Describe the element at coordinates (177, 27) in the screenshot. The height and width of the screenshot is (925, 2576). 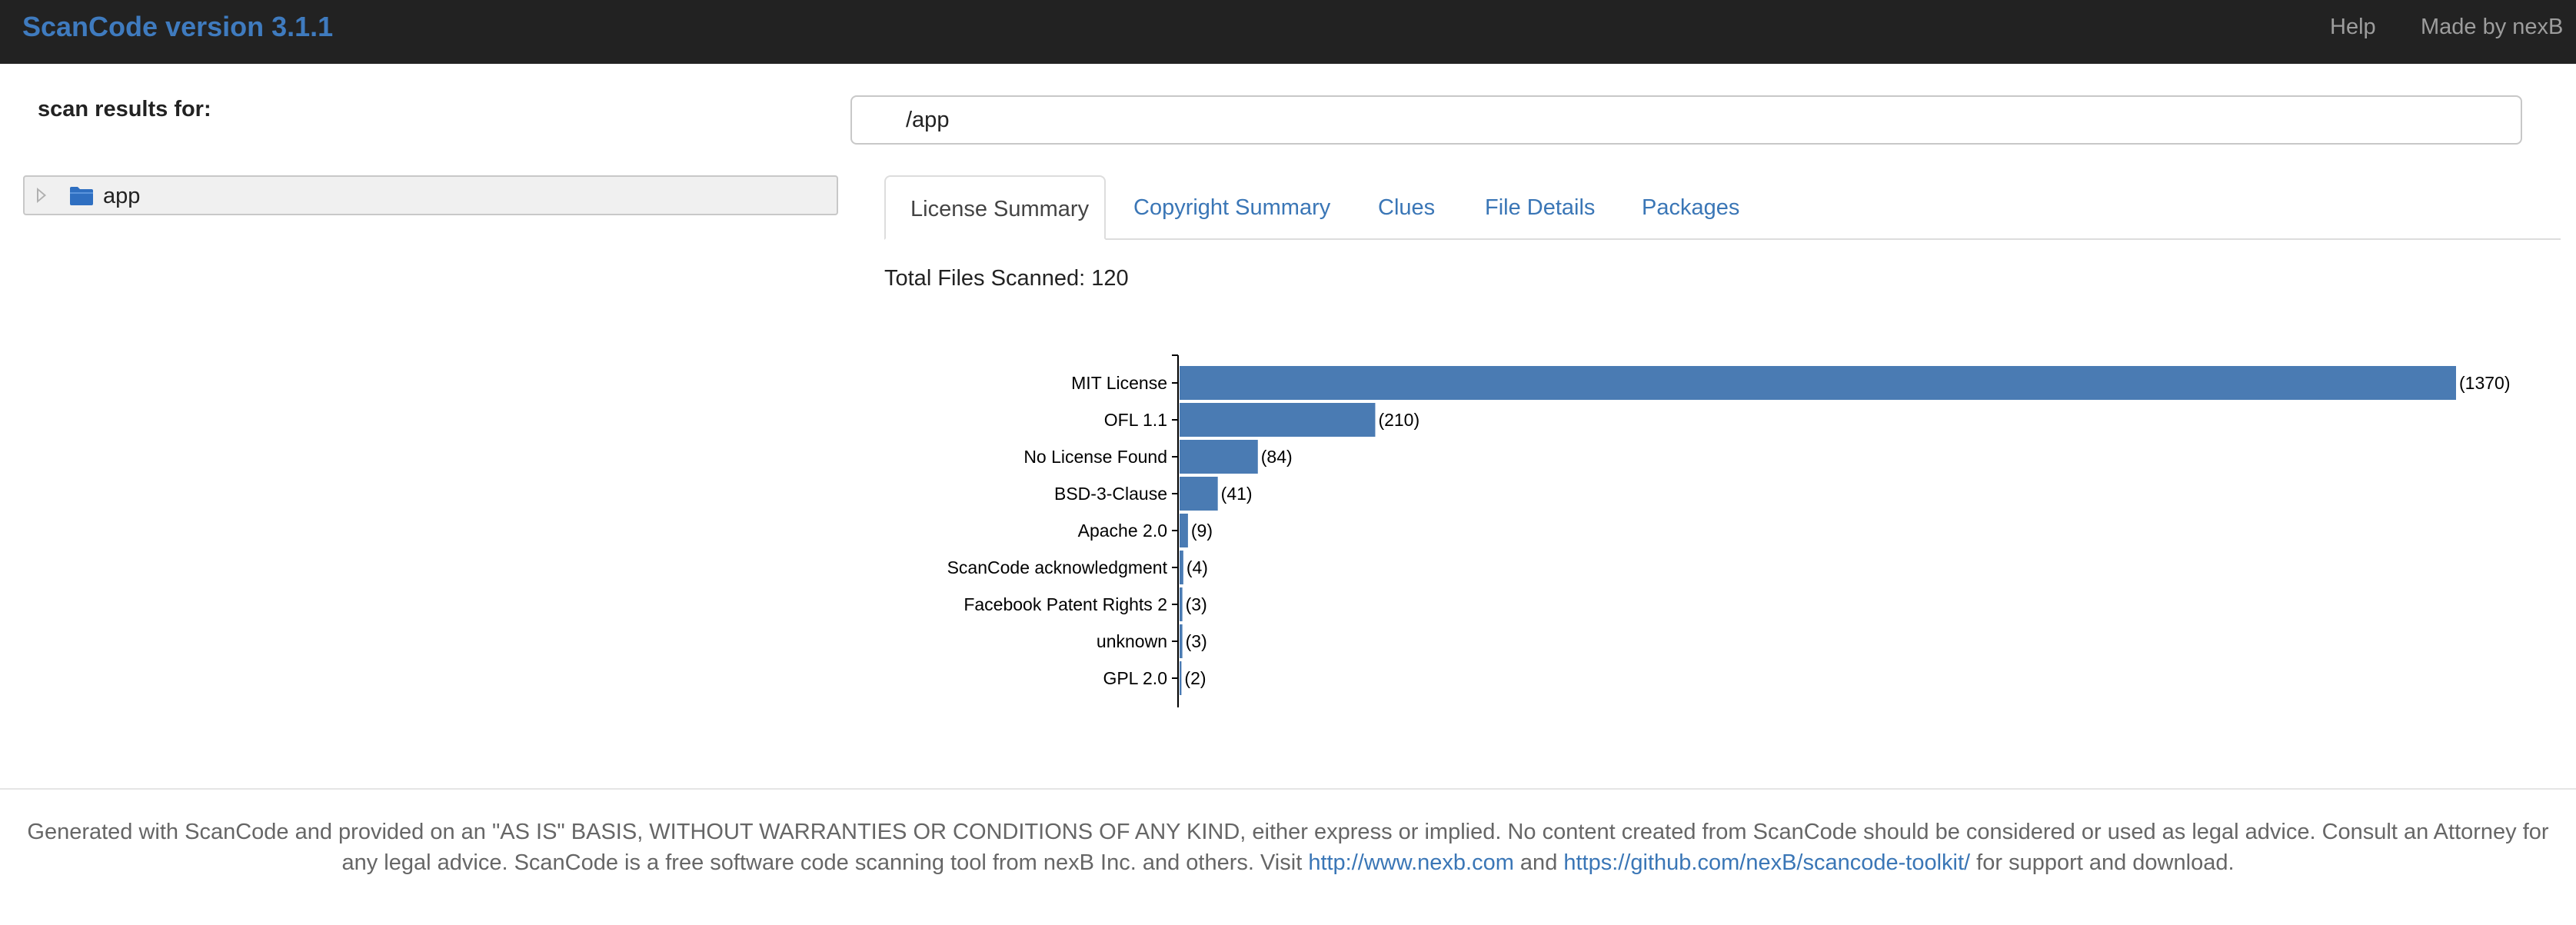
I see `brand-title: ScanCode version 3.1.1` at that location.